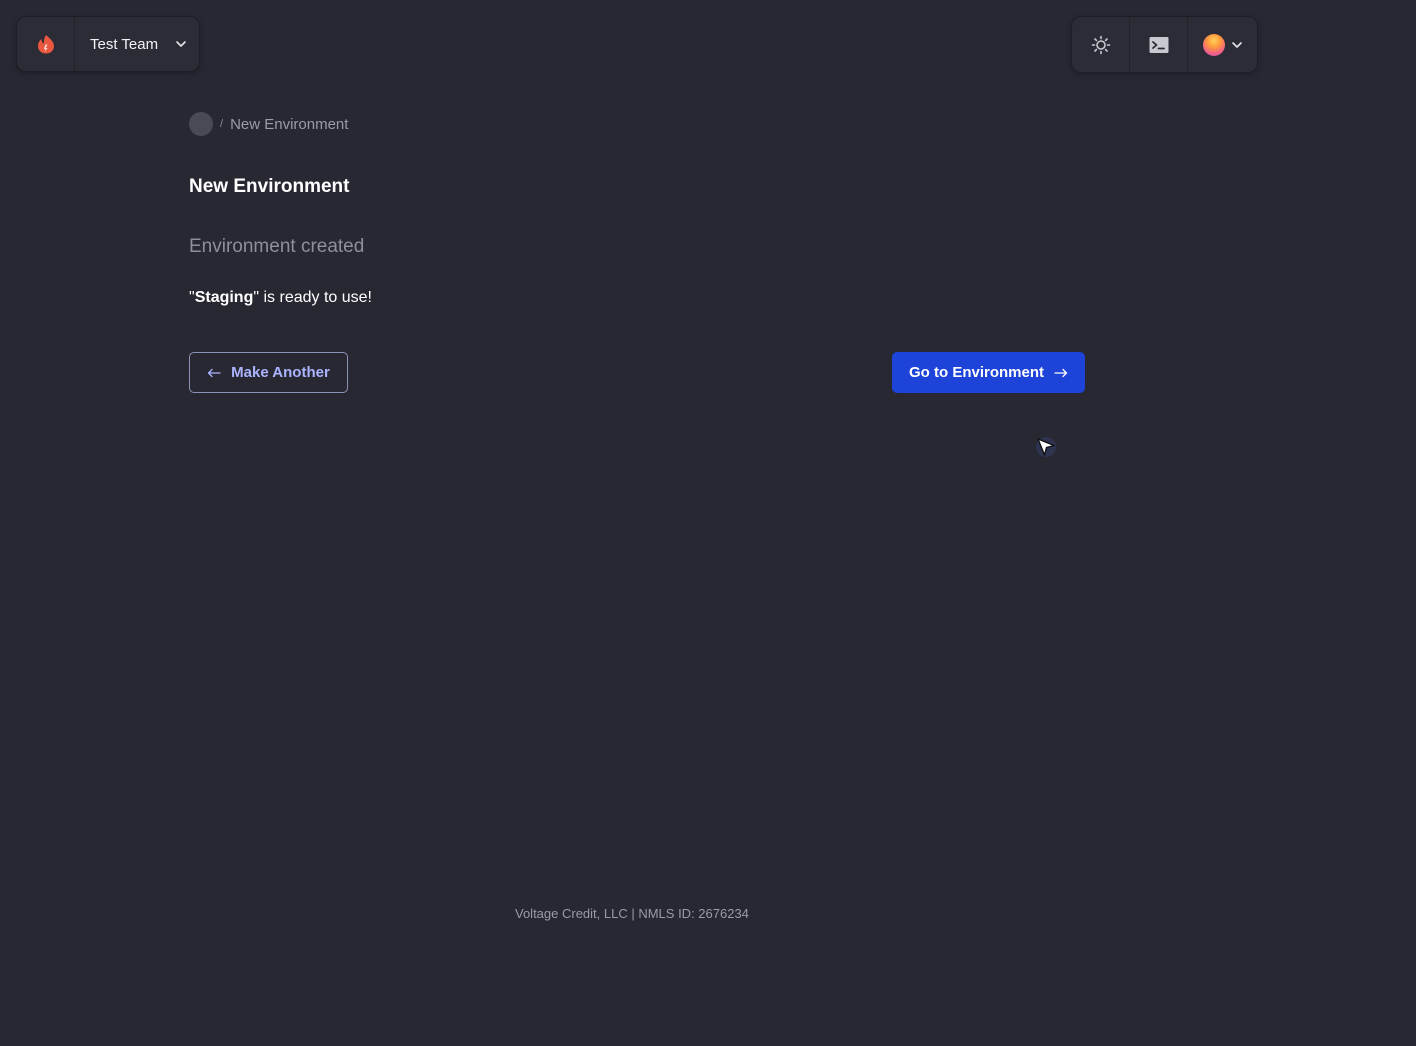 Image resolution: width=1416 pixels, height=1046 pixels. Describe the element at coordinates (224, 297) in the screenshot. I see `environment-name: Staging` at that location.